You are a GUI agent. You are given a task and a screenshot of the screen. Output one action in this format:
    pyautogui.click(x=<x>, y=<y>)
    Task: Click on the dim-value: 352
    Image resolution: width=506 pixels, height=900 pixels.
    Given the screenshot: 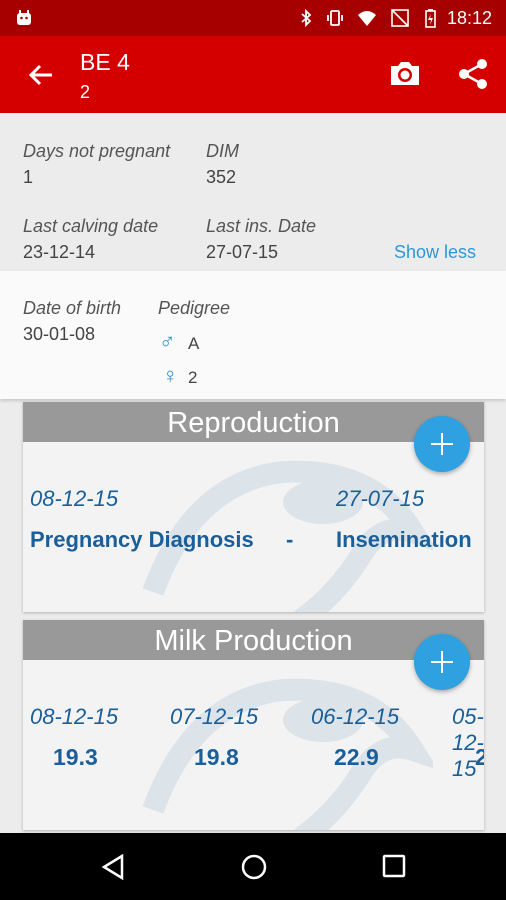 What is the action you would take?
    pyautogui.click(x=221, y=177)
    